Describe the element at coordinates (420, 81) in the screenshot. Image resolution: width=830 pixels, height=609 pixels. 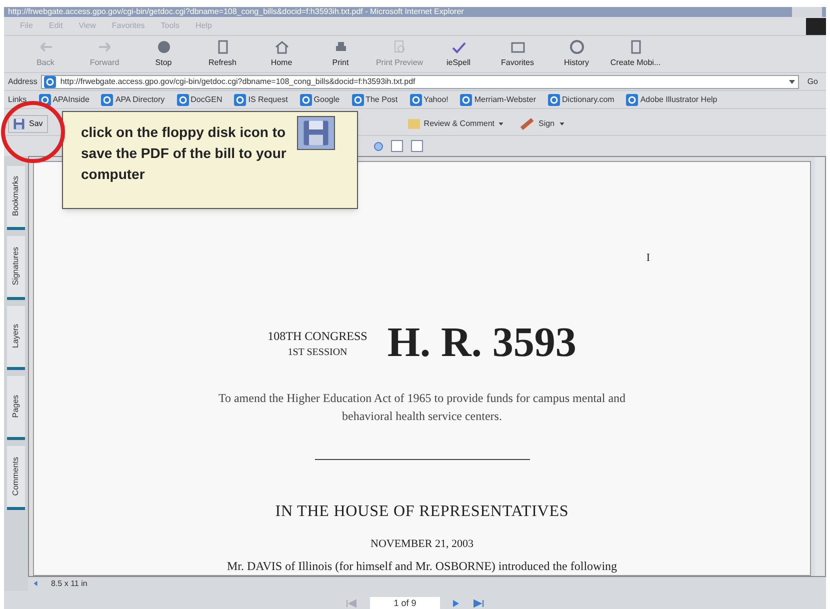
I see `address-field: http://frwebgate.access.gpo.gov/cgi-bin/getdoc.cgi?dbname=108_cong_bills&docid=f:h3593ih.txt.pdf` at that location.